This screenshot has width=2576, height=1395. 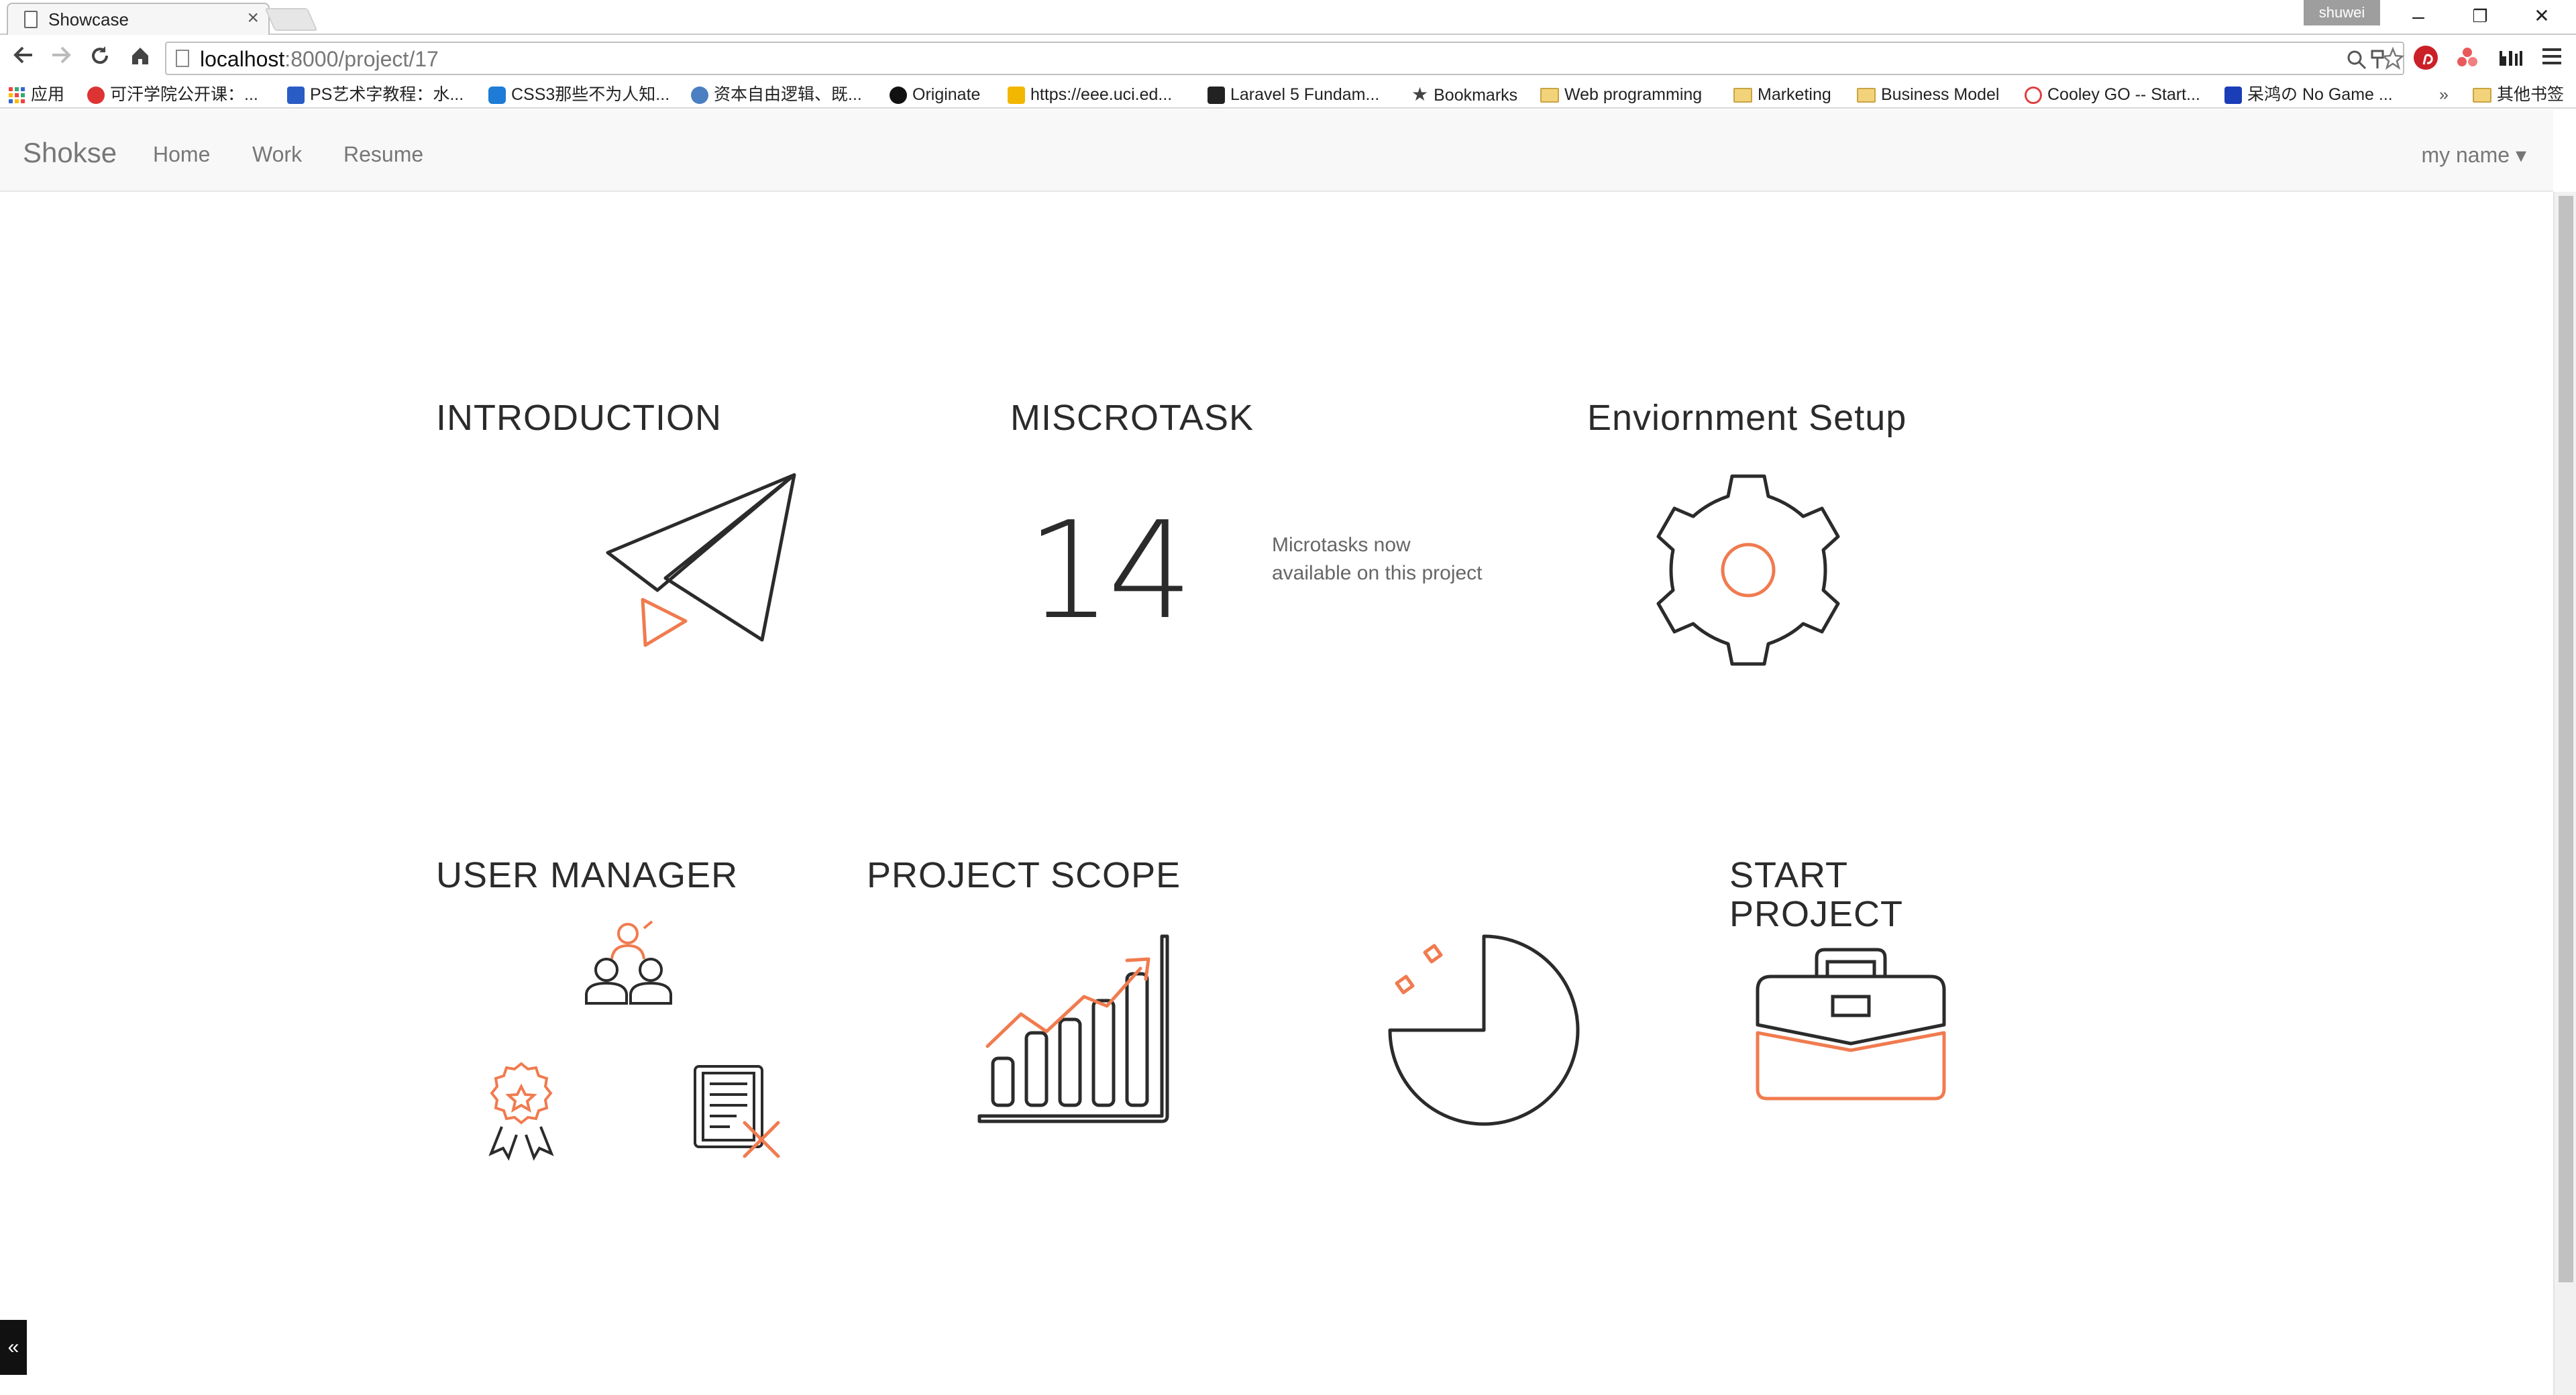 I want to click on bookmark-folder-web: Web programming, so click(x=1621, y=94).